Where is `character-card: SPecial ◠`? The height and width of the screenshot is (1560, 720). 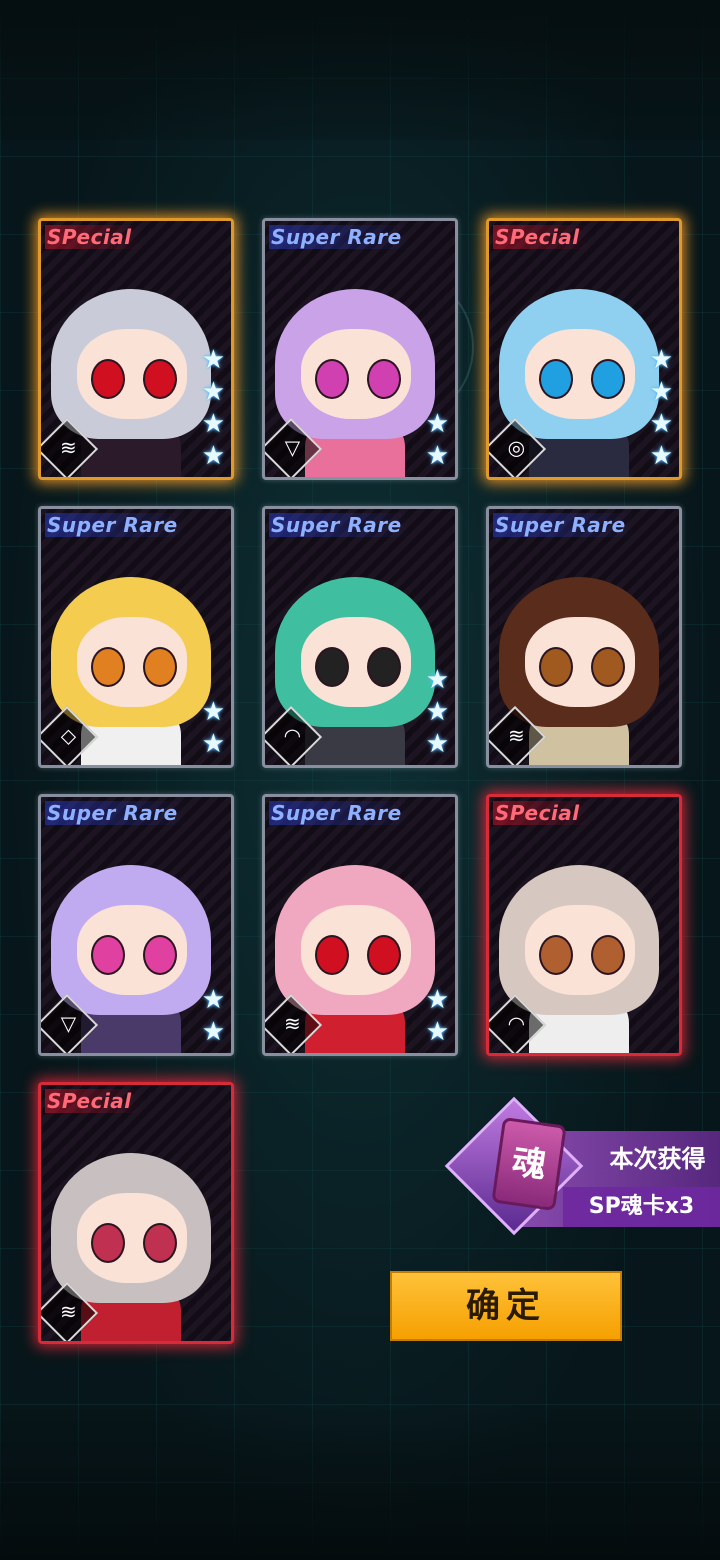
character-card: SPecial ◠ is located at coordinates (584, 925).